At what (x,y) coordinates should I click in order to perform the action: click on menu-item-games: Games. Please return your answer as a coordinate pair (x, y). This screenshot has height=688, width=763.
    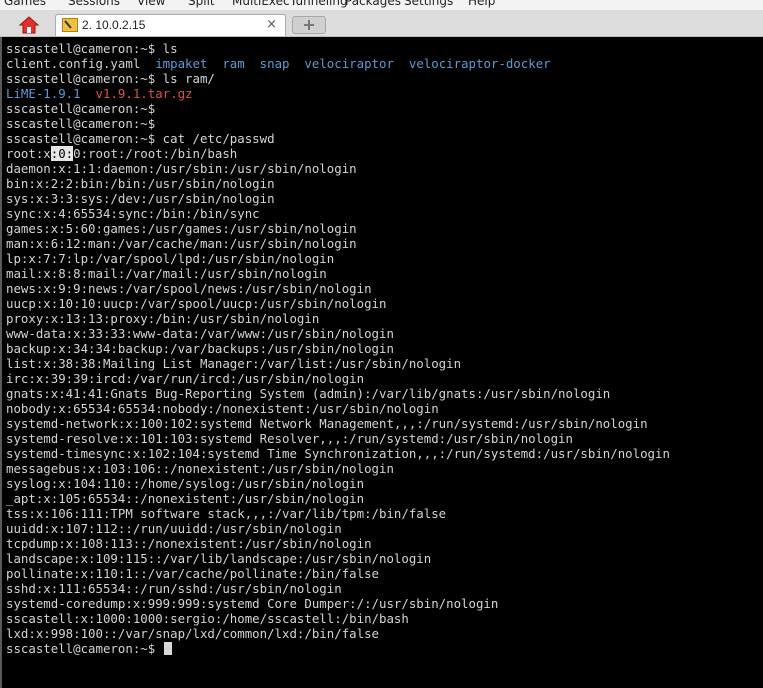
    Looking at the image, I should click on (25, 4).